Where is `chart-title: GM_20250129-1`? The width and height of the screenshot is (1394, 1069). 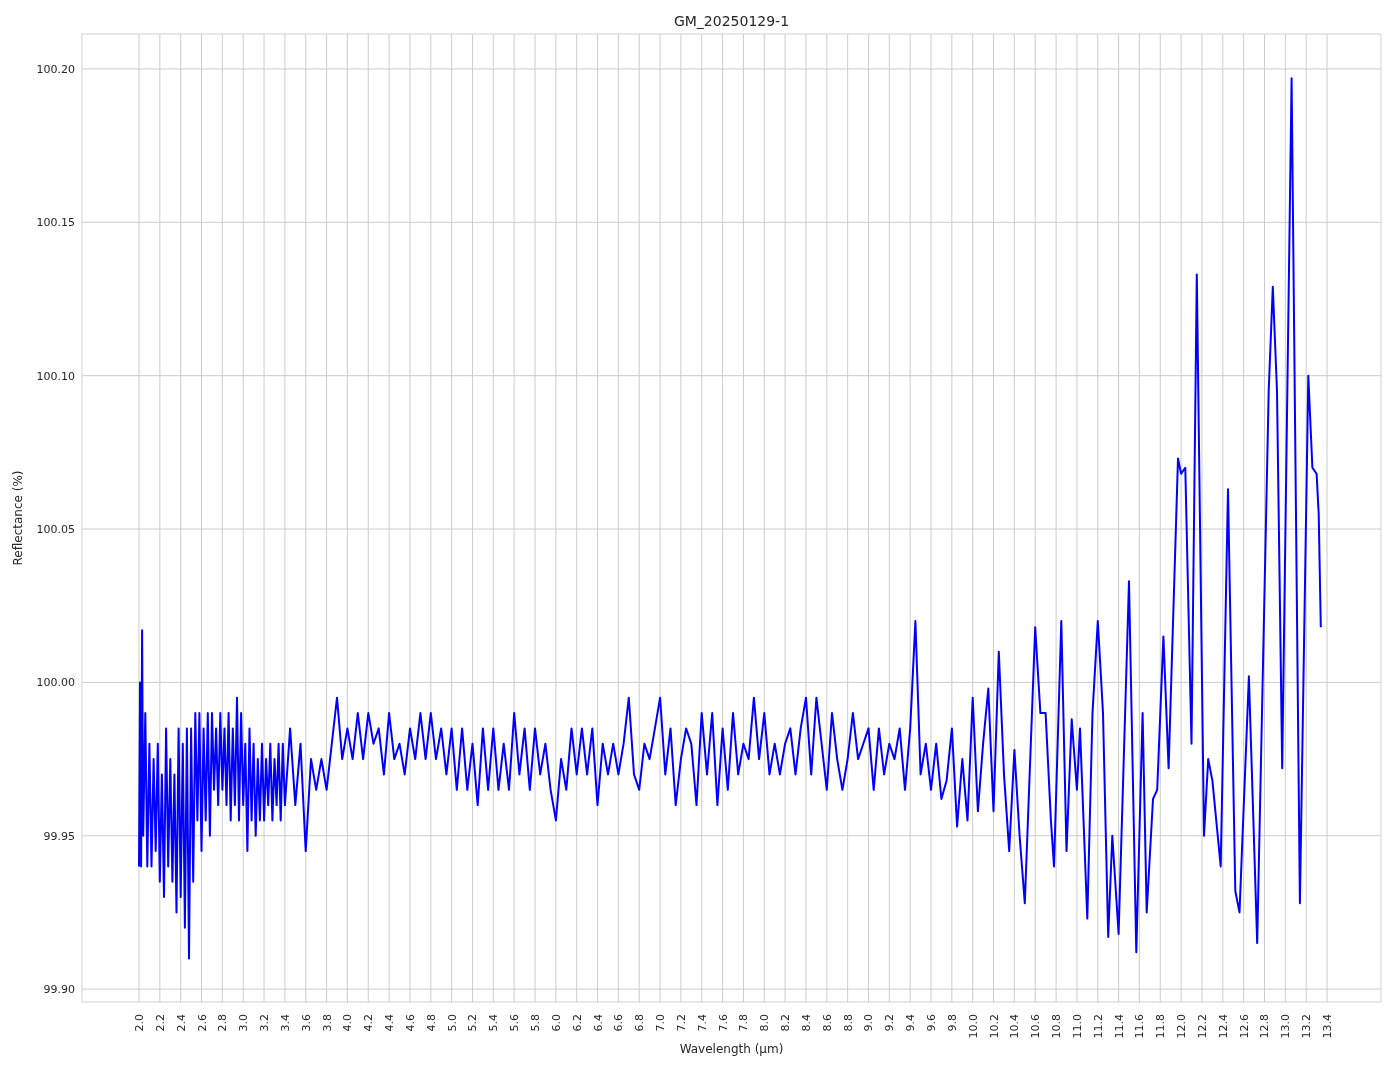
chart-title: GM_20250129-1 is located at coordinates (731, 21).